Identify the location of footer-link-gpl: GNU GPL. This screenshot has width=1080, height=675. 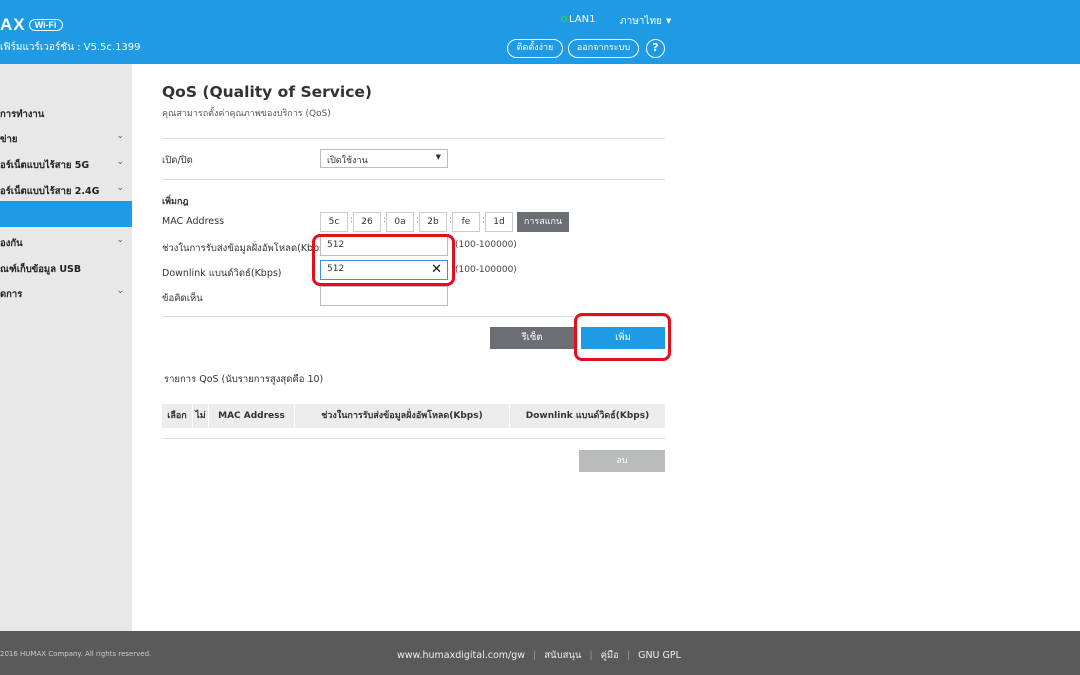
(659, 655).